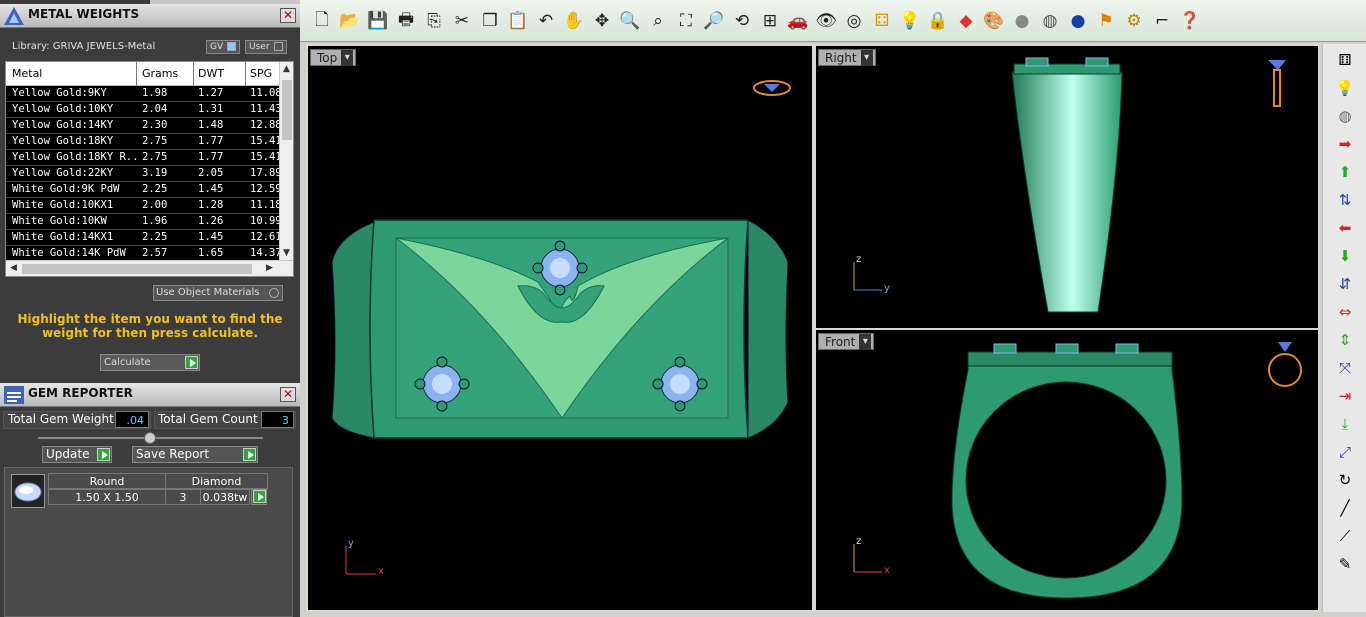  I want to click on metal-row: White Gold:14KX1 2.25 1.45 12.61, so click(143, 238).